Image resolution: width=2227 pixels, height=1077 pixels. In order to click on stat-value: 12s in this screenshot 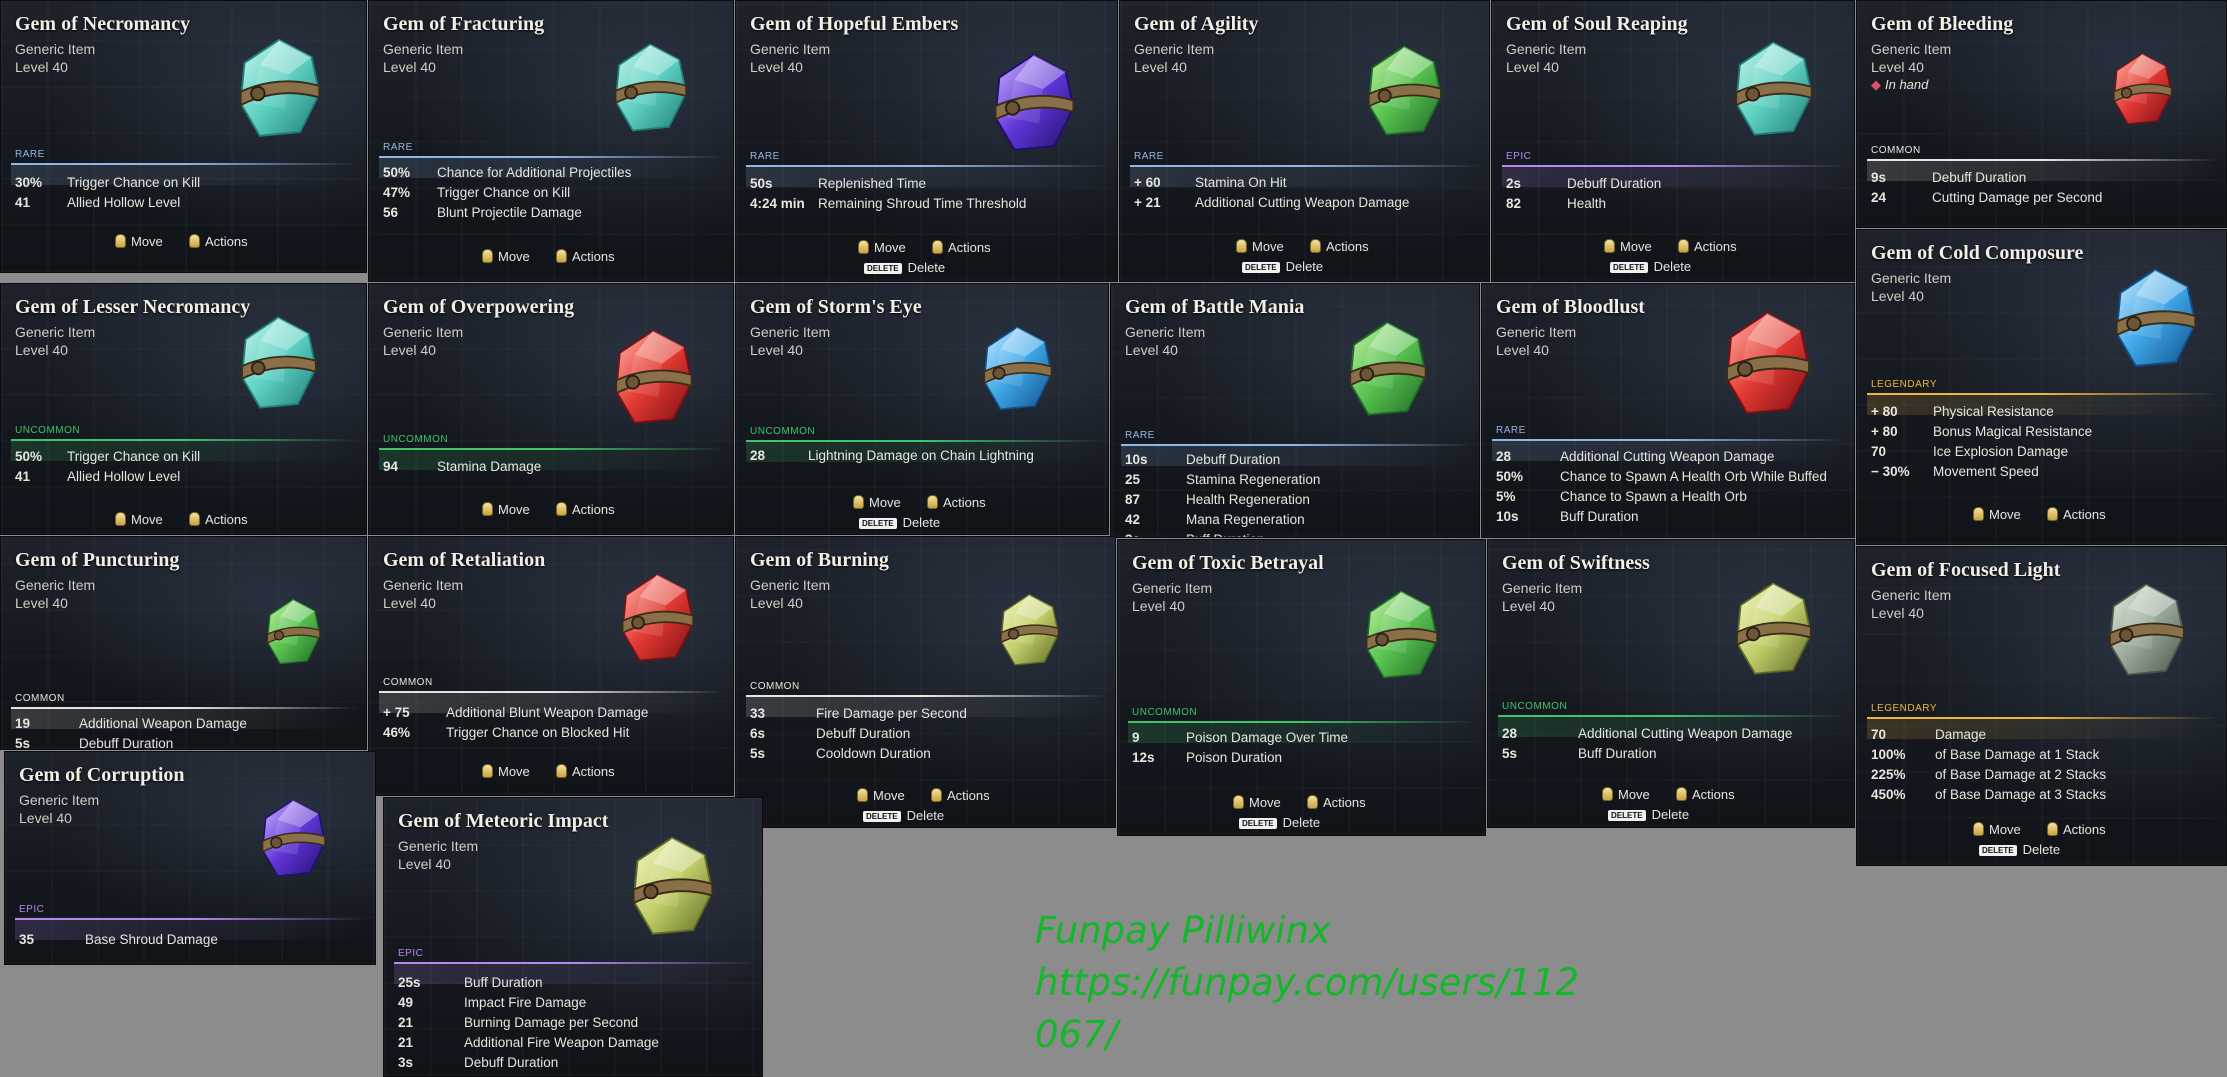, I will do `click(1143, 757)`.